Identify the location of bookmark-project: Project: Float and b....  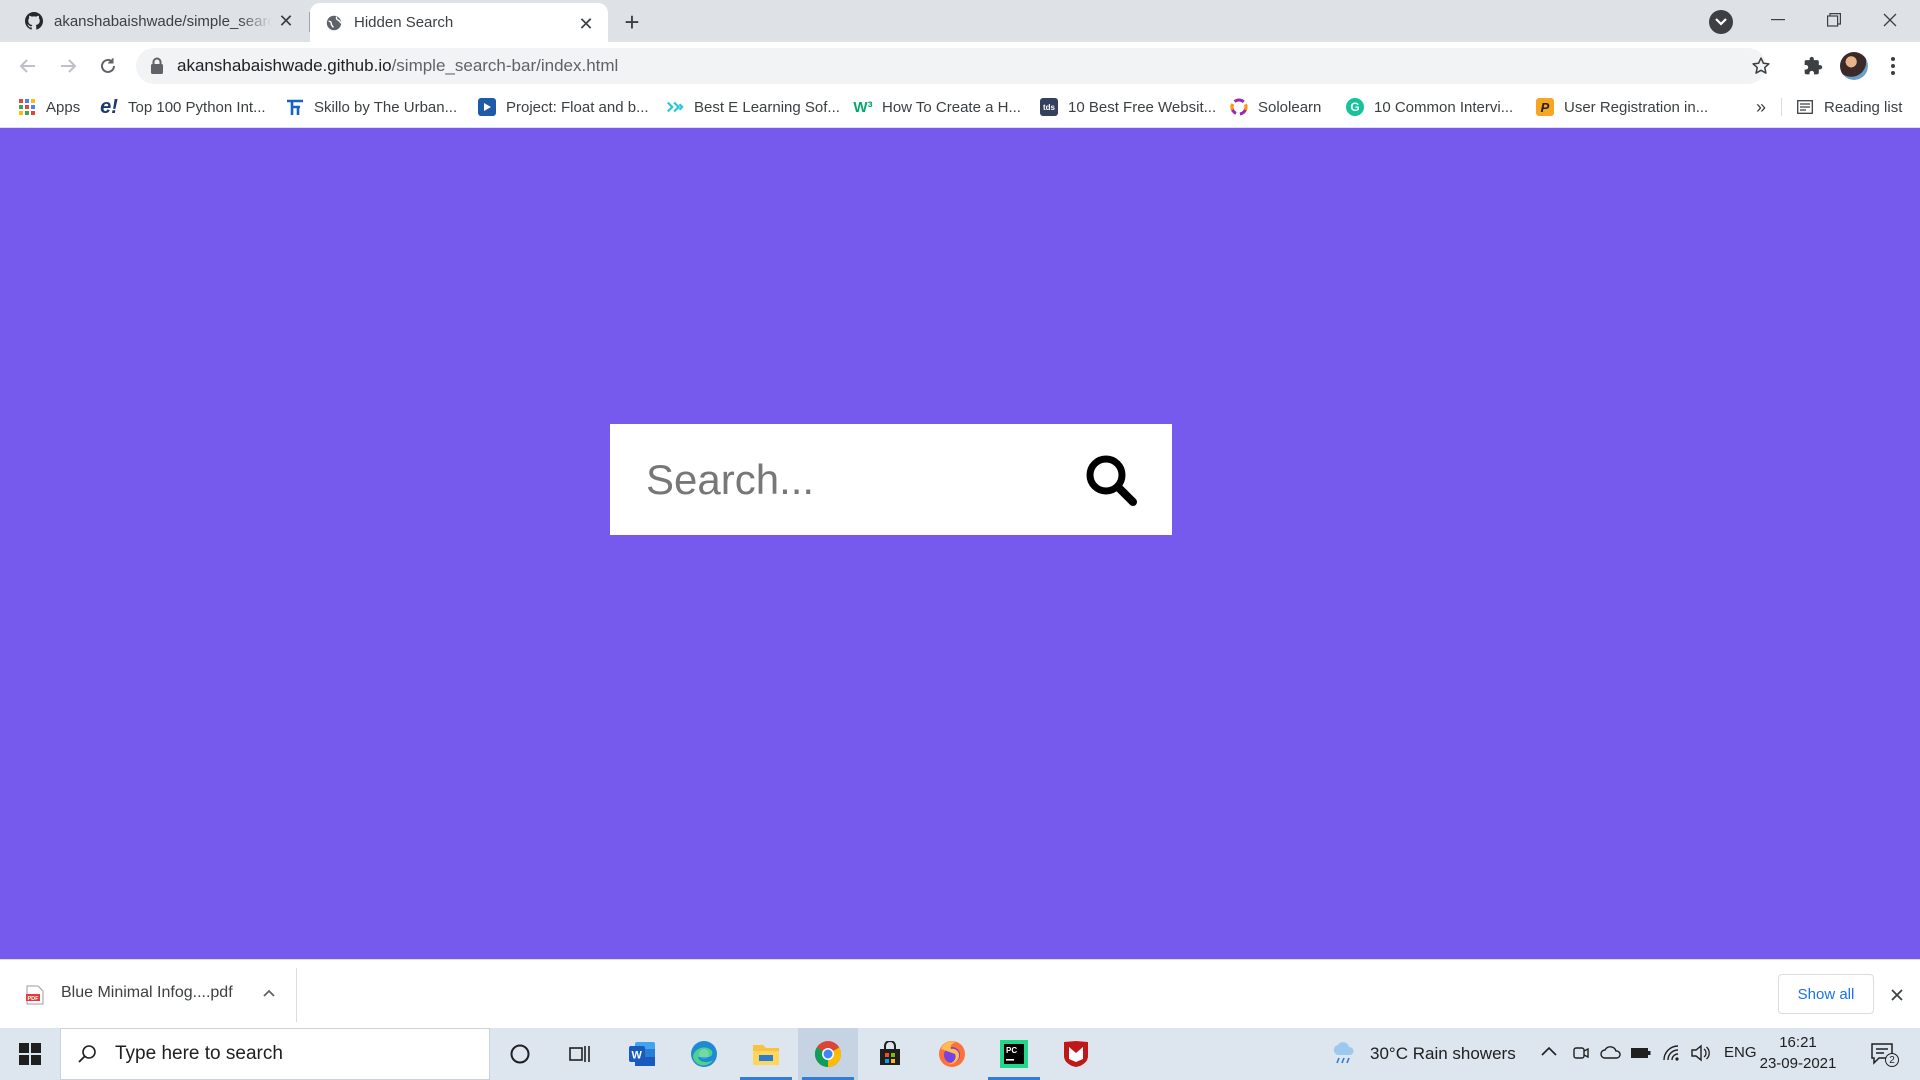
(563, 107).